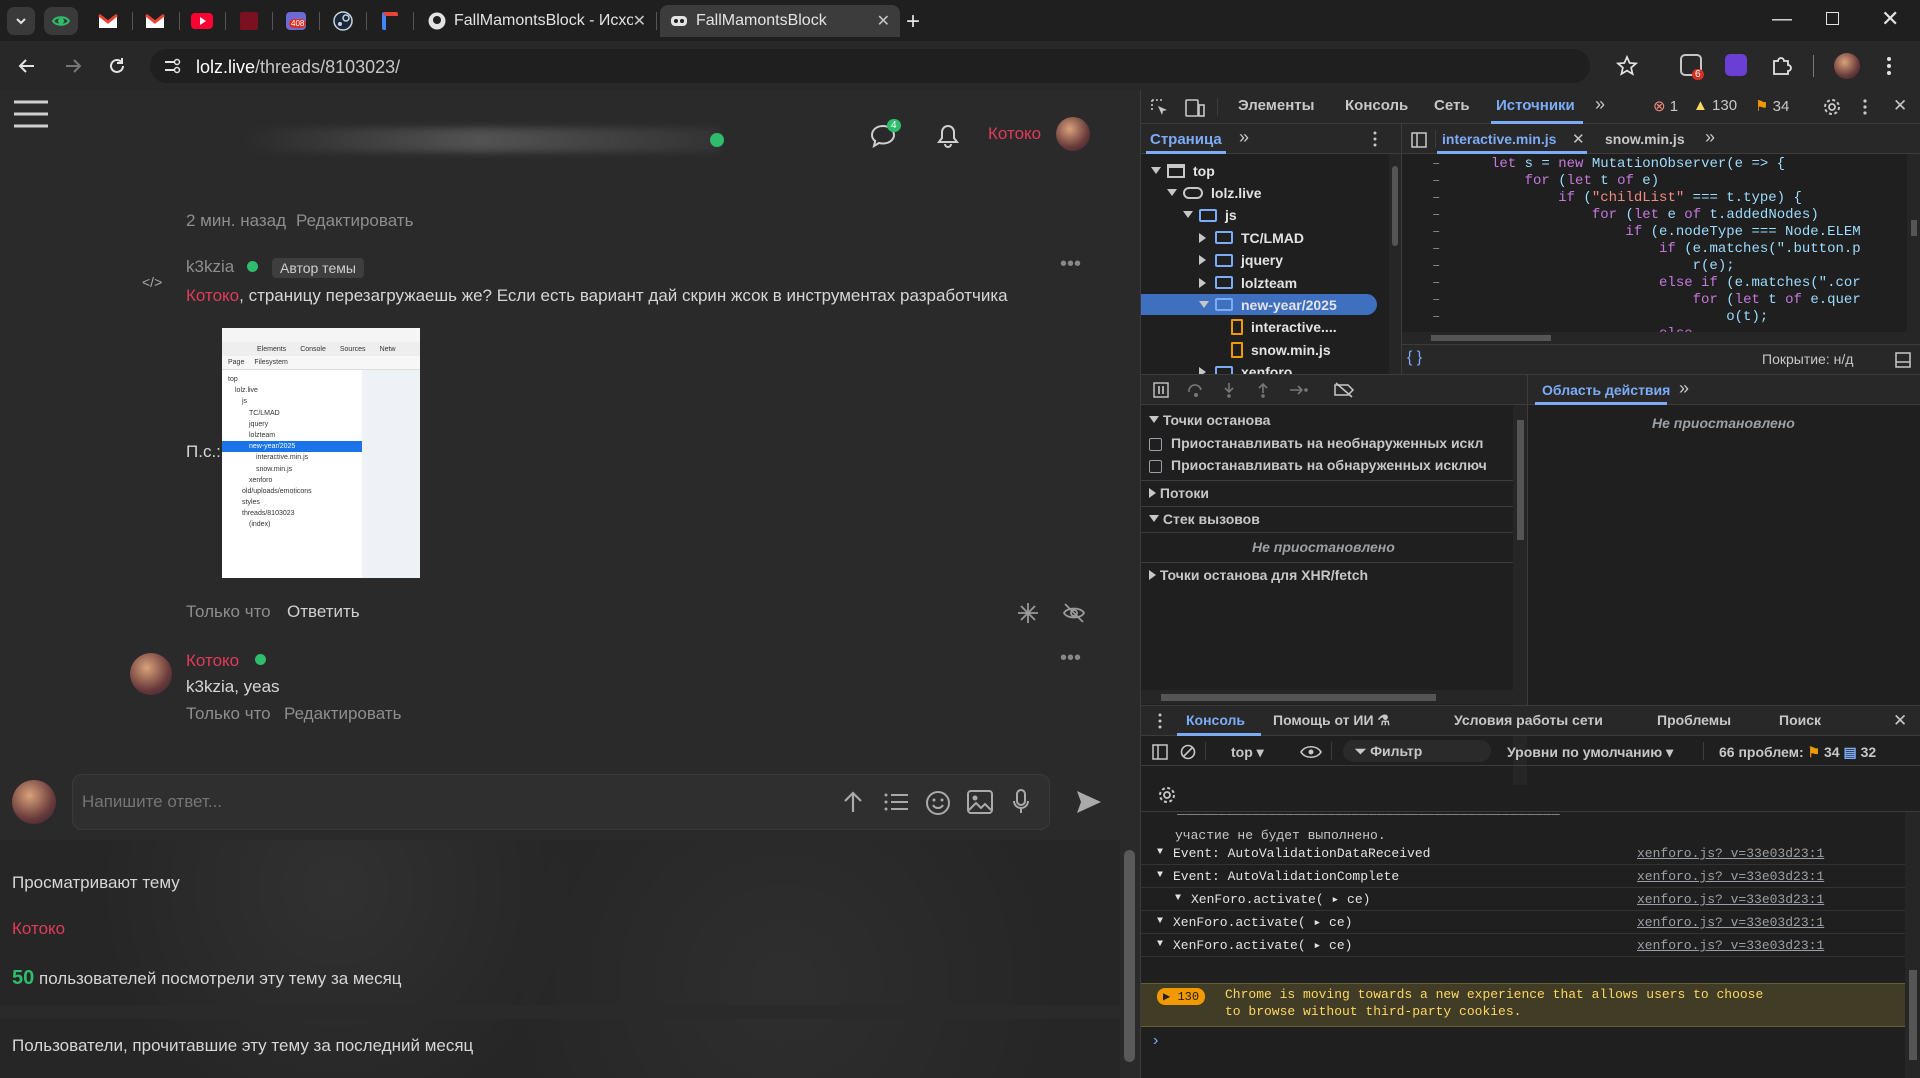 This screenshot has width=1920, height=1078. What do you see at coordinates (1832, 18) in the screenshot?
I see `maximize-button` at bounding box center [1832, 18].